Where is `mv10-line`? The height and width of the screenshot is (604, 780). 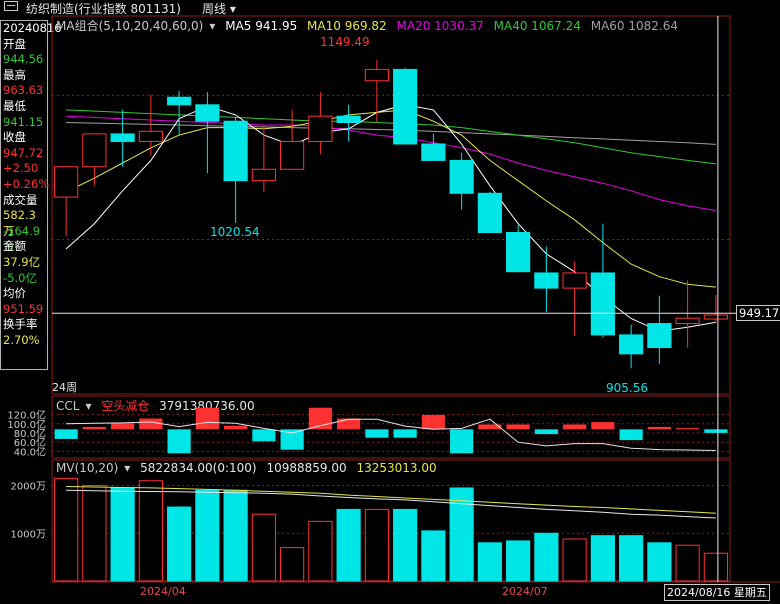
mv10-line is located at coordinates (391, 504).